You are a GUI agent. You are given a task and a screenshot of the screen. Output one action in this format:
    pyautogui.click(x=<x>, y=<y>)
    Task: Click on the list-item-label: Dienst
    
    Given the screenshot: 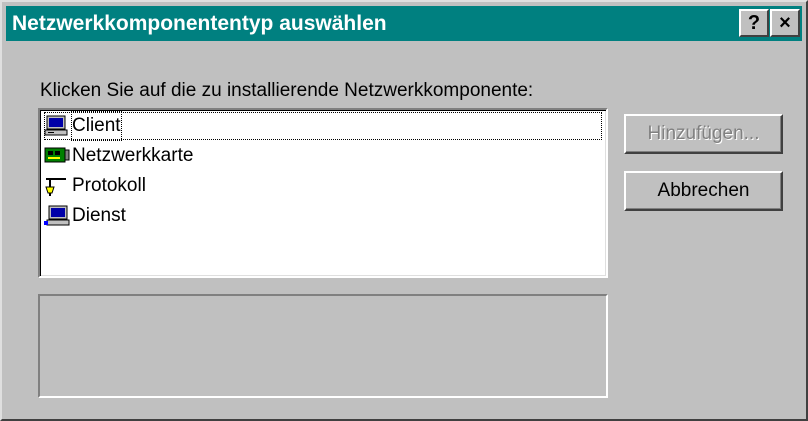 What is the action you would take?
    pyautogui.click(x=99, y=215)
    